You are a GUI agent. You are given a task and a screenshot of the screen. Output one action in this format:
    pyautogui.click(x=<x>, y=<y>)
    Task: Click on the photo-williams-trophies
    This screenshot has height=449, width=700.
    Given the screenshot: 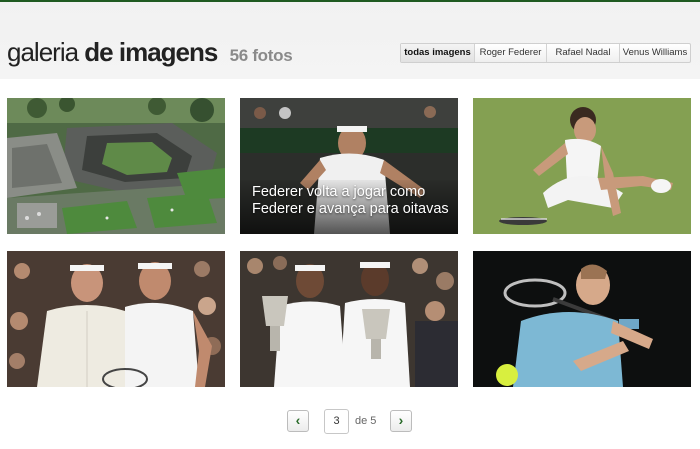 What is the action you would take?
    pyautogui.click(x=349, y=319)
    